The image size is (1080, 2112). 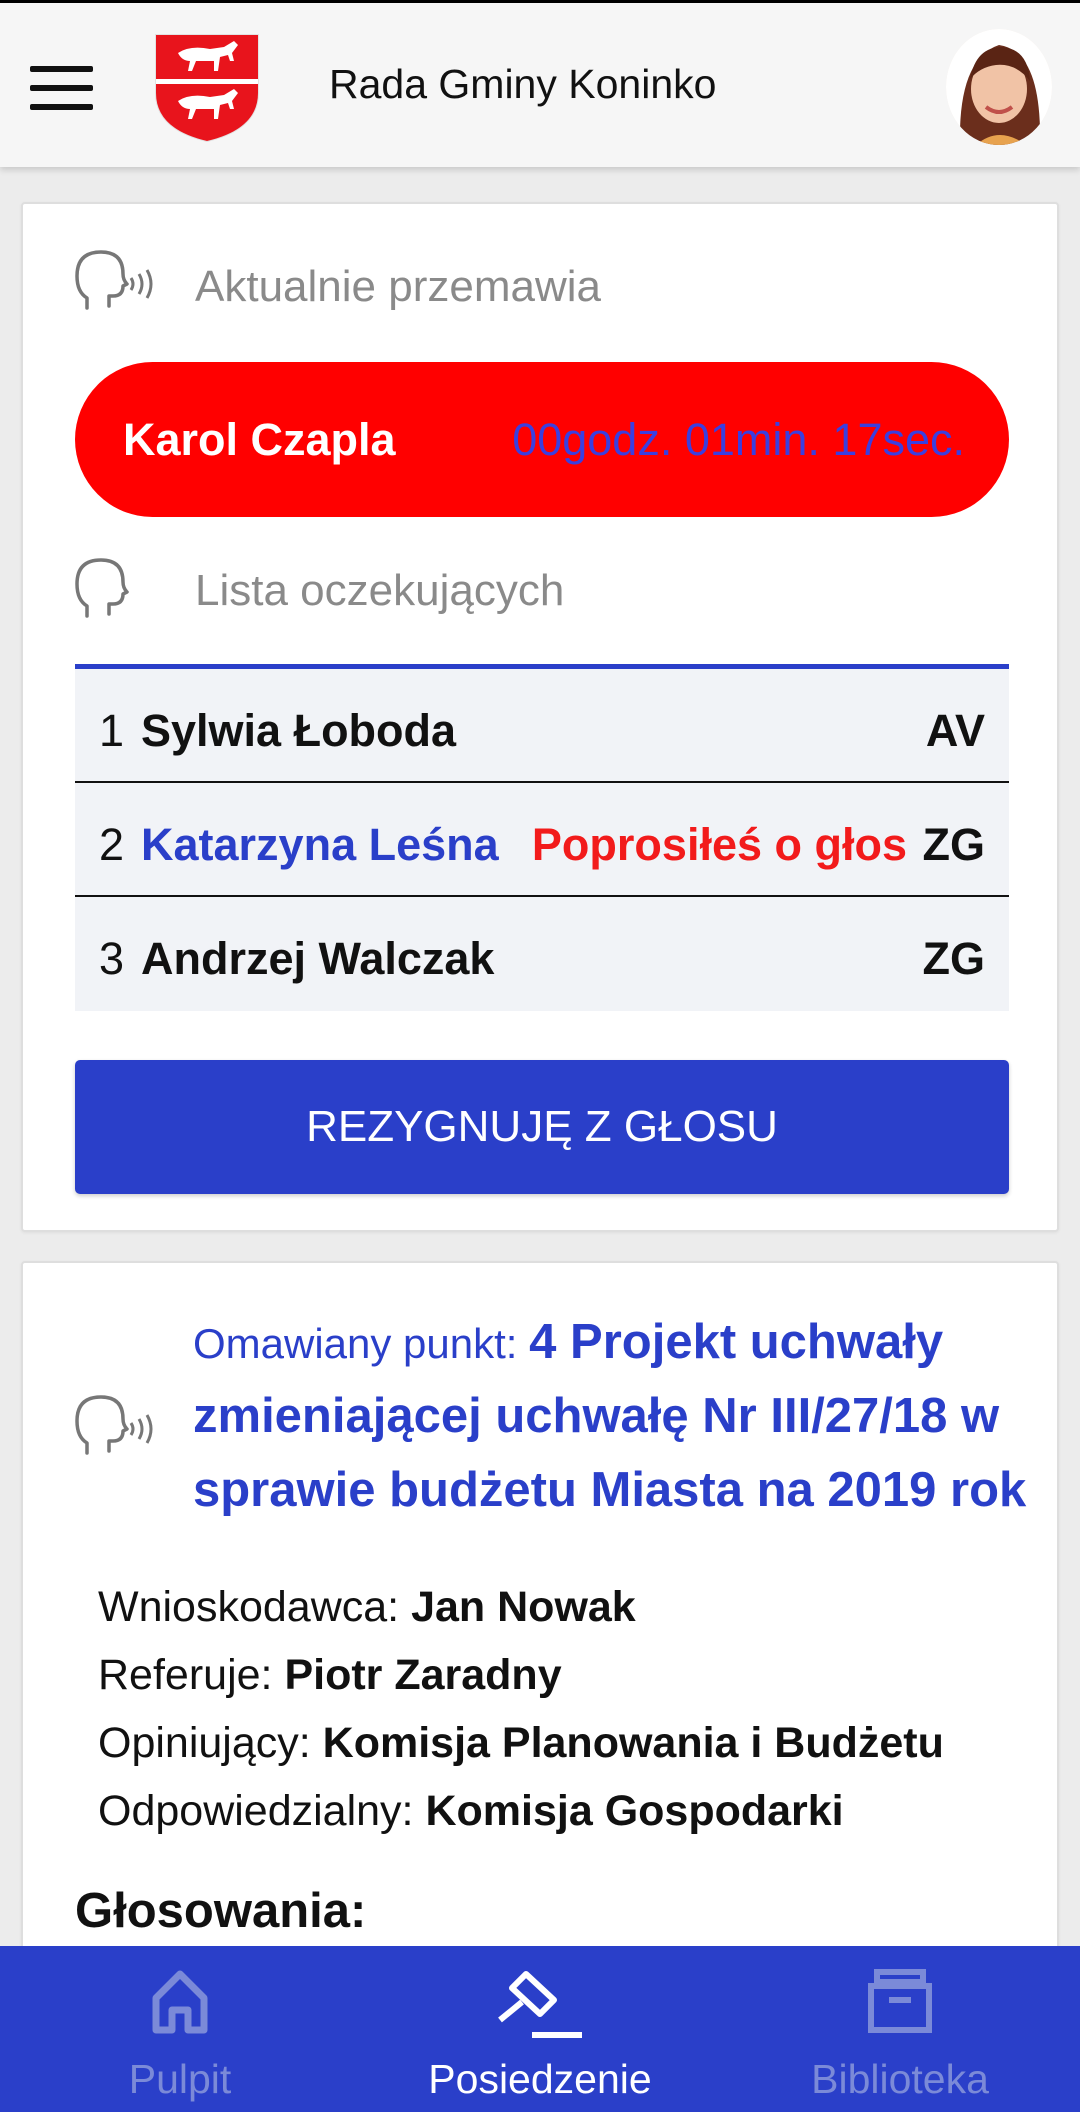 I want to click on list-item: 3 Andrzej Walczak ZG, so click(x=542, y=954).